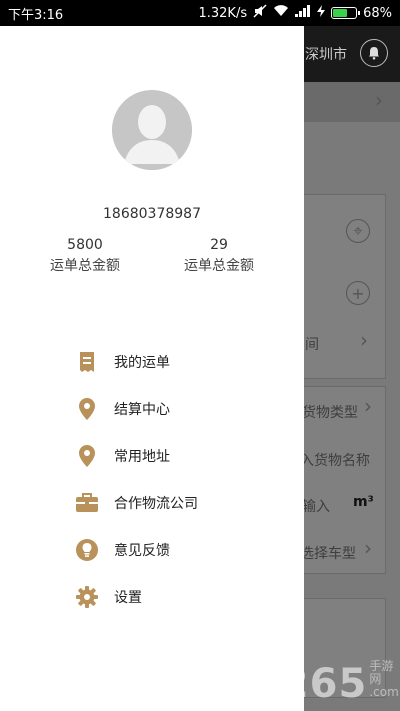 Image resolution: width=400 pixels, height=711 pixels. I want to click on menu-item-label: 意见反馈, so click(142, 550).